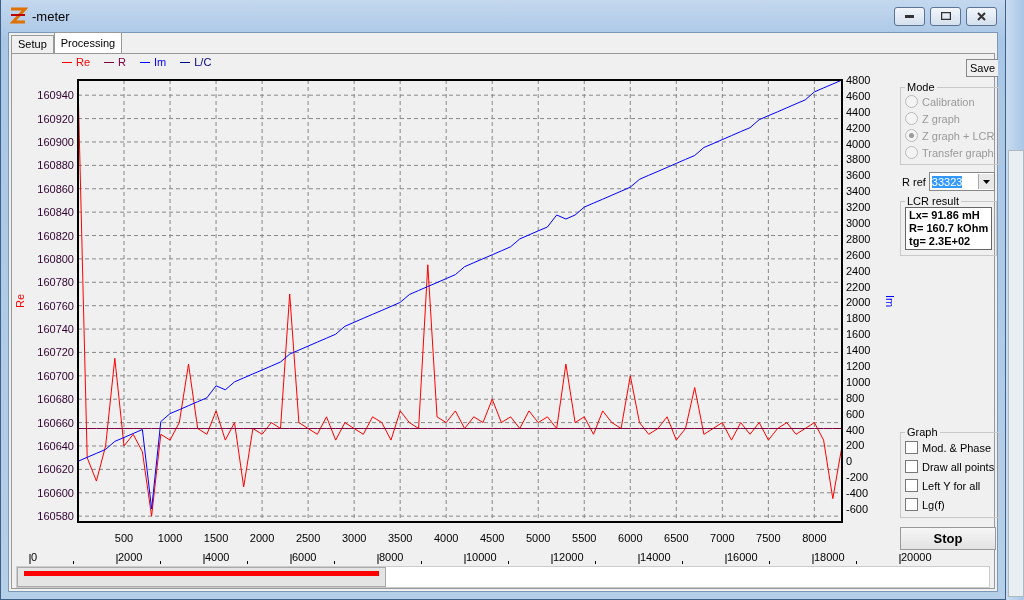 The height and width of the screenshot is (600, 1024). I want to click on y2-tick-label: 1800, so click(858, 318).